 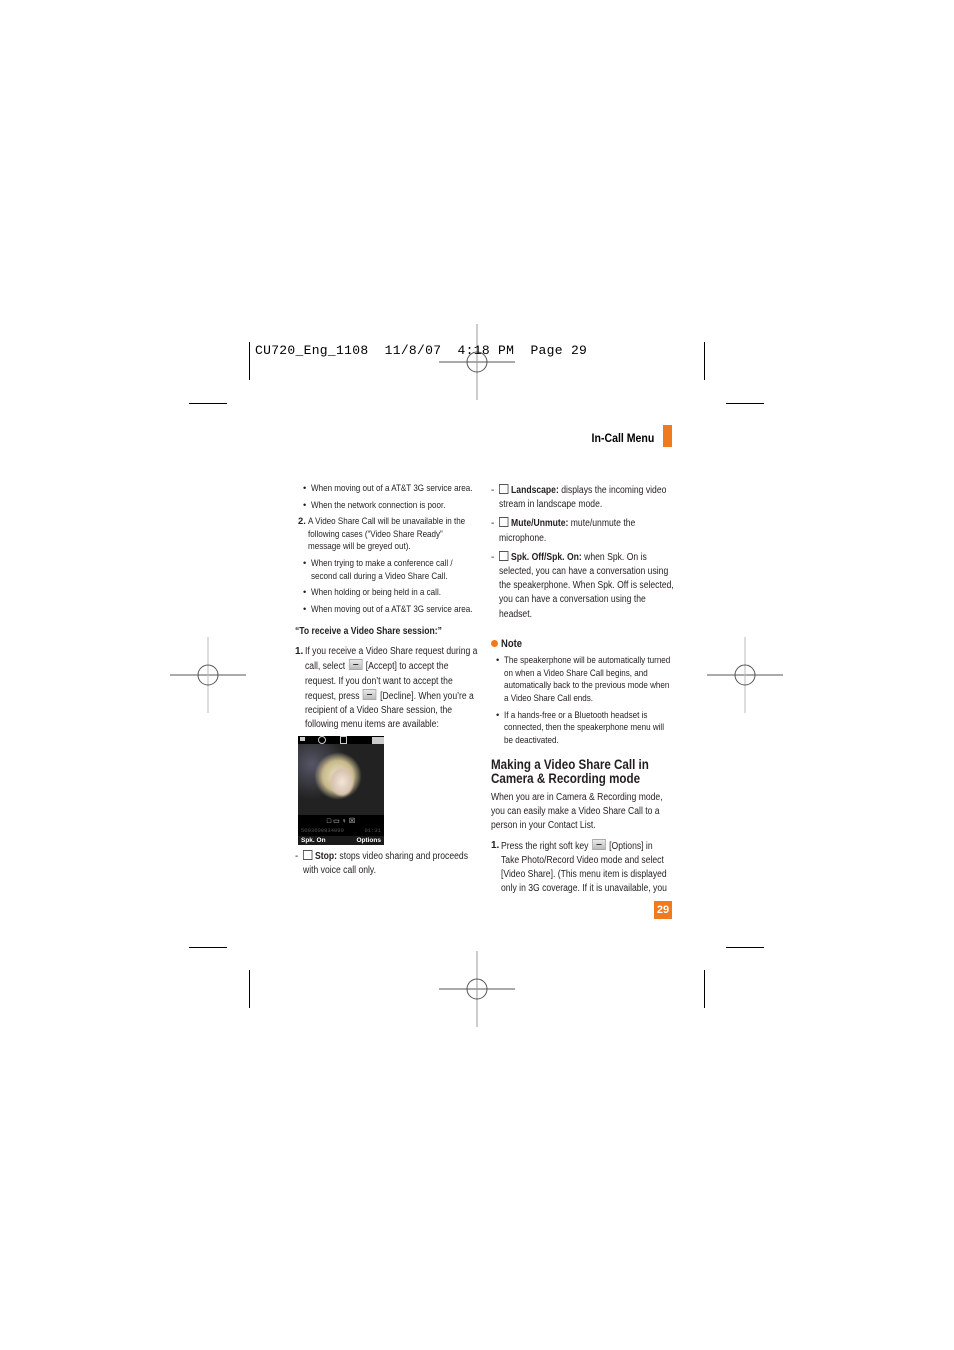 What do you see at coordinates (421, 350) in the screenshot?
I see `print-slug: CU720_Eng_1108 11/8/07 4:18 PM Page 29` at bounding box center [421, 350].